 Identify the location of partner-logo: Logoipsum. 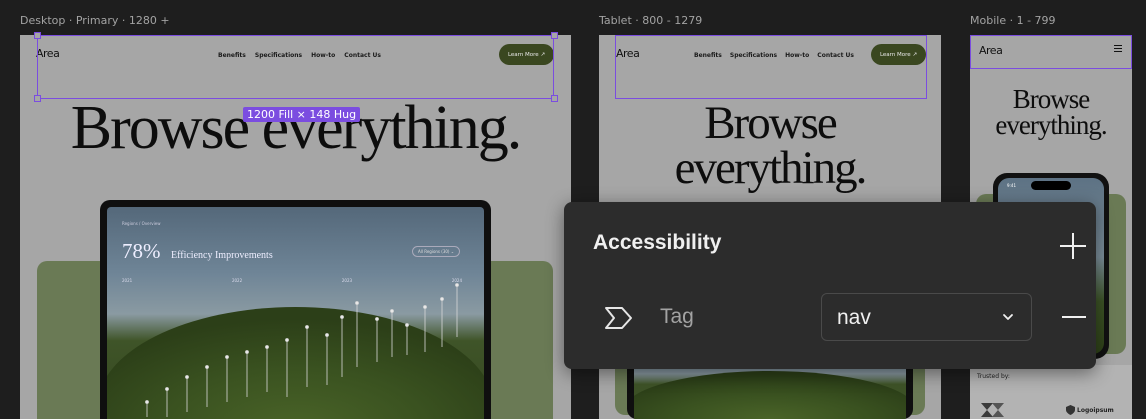
(1090, 410).